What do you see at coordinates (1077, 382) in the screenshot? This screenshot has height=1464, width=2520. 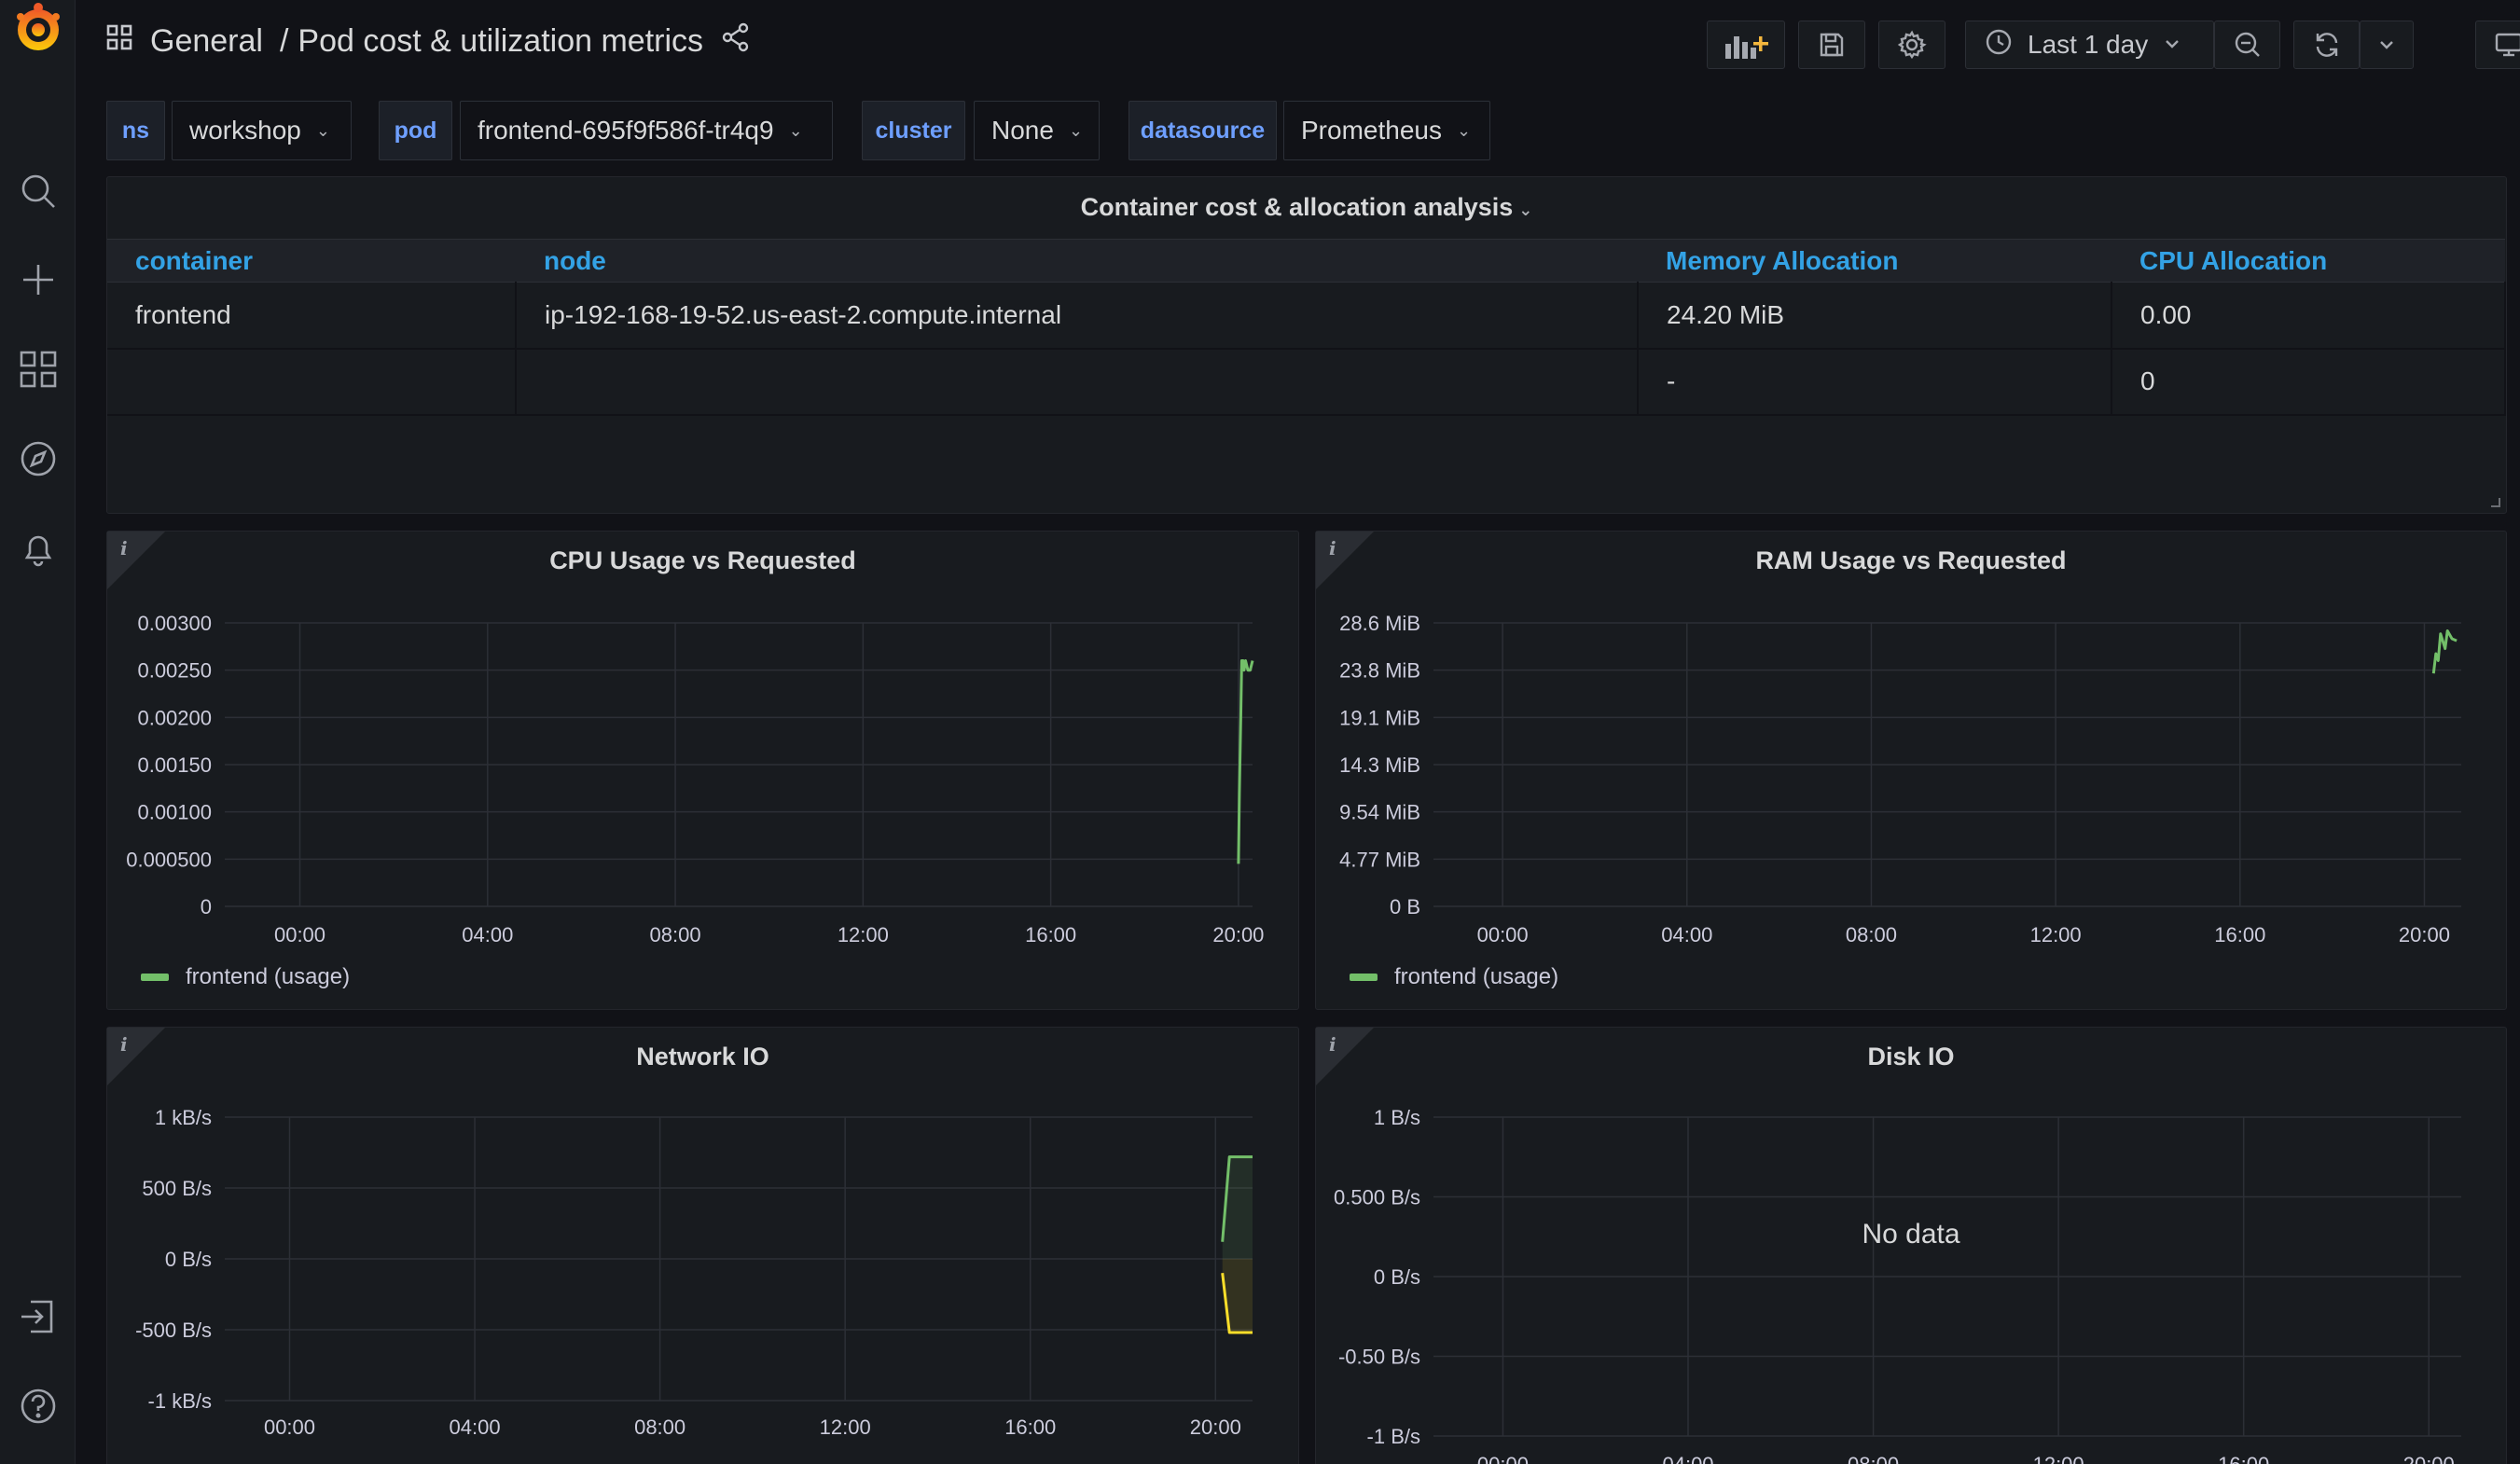 I see `table-cell` at bounding box center [1077, 382].